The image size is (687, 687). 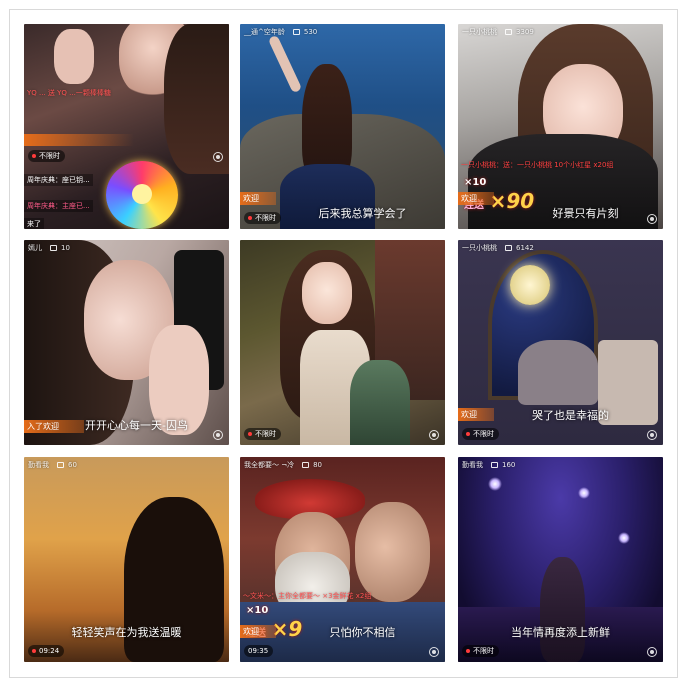 What do you see at coordinates (318, 465) in the screenshot?
I see `viewer-count: 80` at bounding box center [318, 465].